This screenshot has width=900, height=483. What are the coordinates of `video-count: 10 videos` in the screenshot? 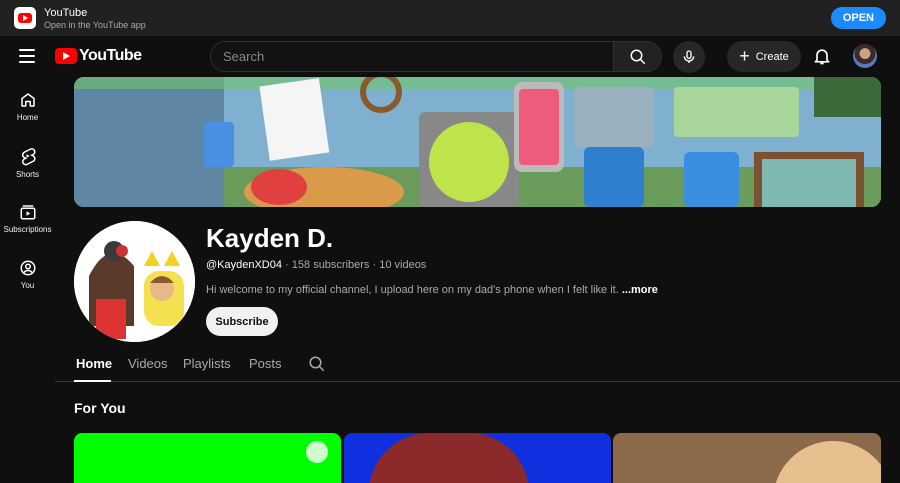 It's located at (403, 265).